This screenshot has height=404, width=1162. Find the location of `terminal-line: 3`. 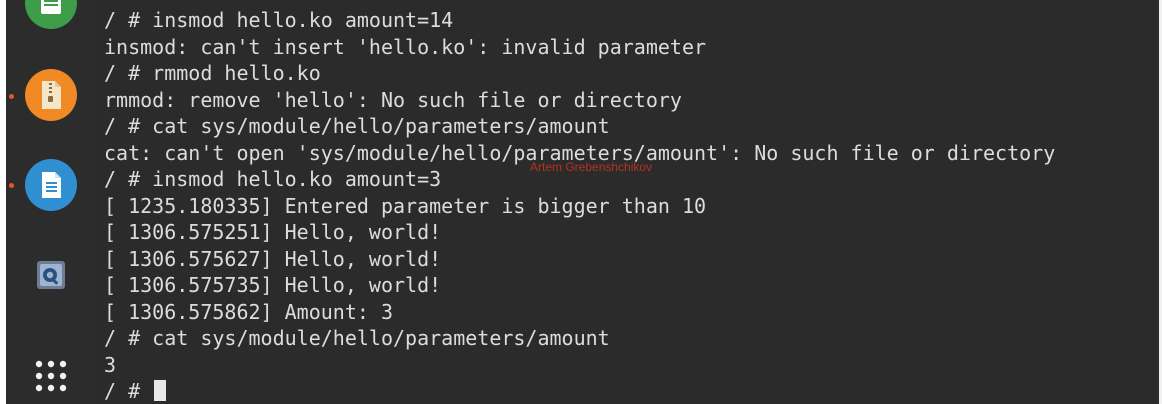

terminal-line: 3 is located at coordinates (110, 364).